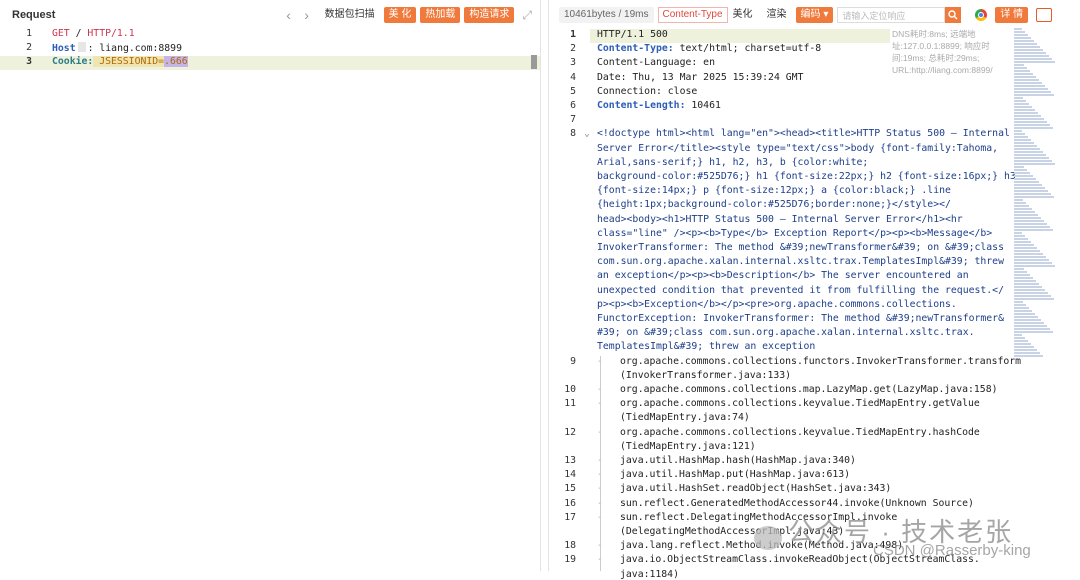 Image resolution: width=1080 pixels, height=580 pixels. What do you see at coordinates (349, 15) in the screenshot?
I see `scan-button: 数据包扫描` at bounding box center [349, 15].